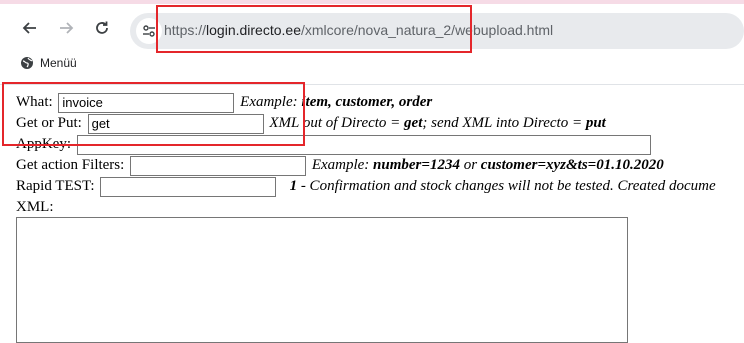  What do you see at coordinates (293, 186) in the screenshot?
I see `rapid-hint-one: 1` at bounding box center [293, 186].